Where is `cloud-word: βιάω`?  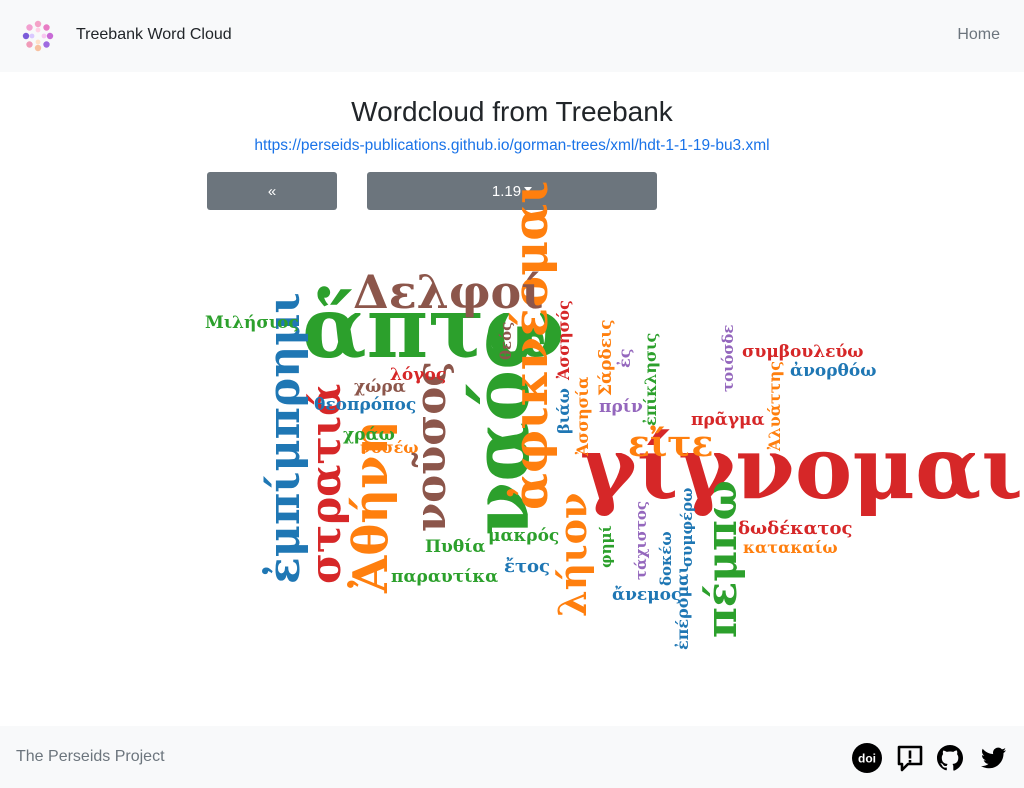
cloud-word: βιάω is located at coordinates (563, 411).